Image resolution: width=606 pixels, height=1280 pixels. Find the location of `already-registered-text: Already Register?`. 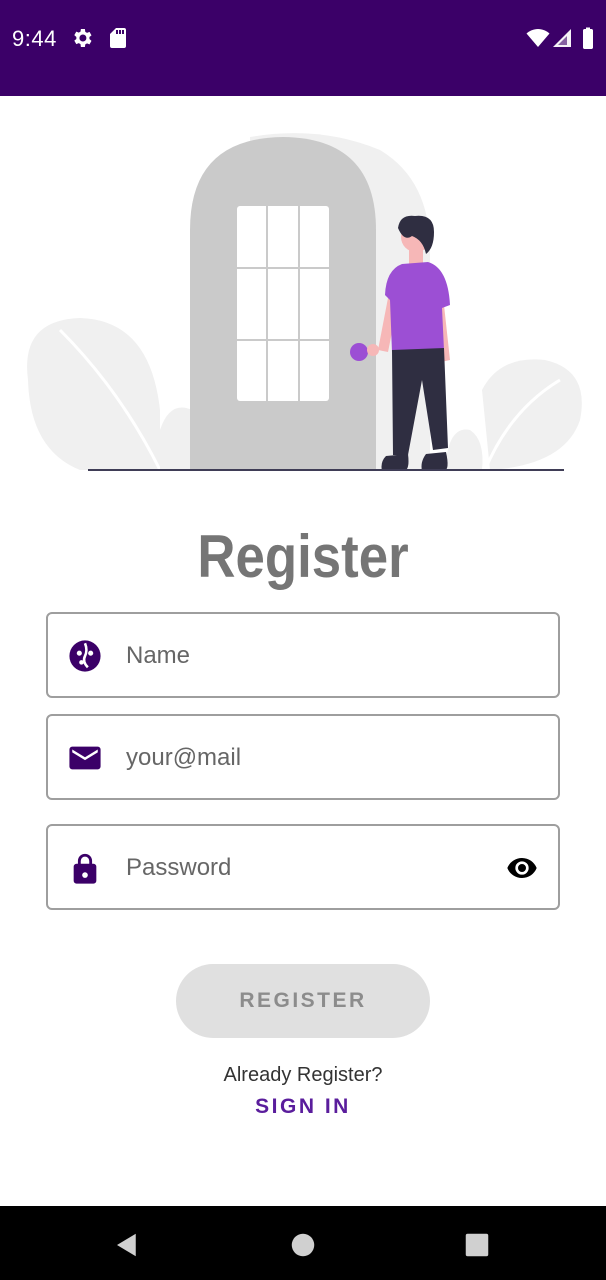

already-registered-text: Already Register? is located at coordinates (303, 1075).